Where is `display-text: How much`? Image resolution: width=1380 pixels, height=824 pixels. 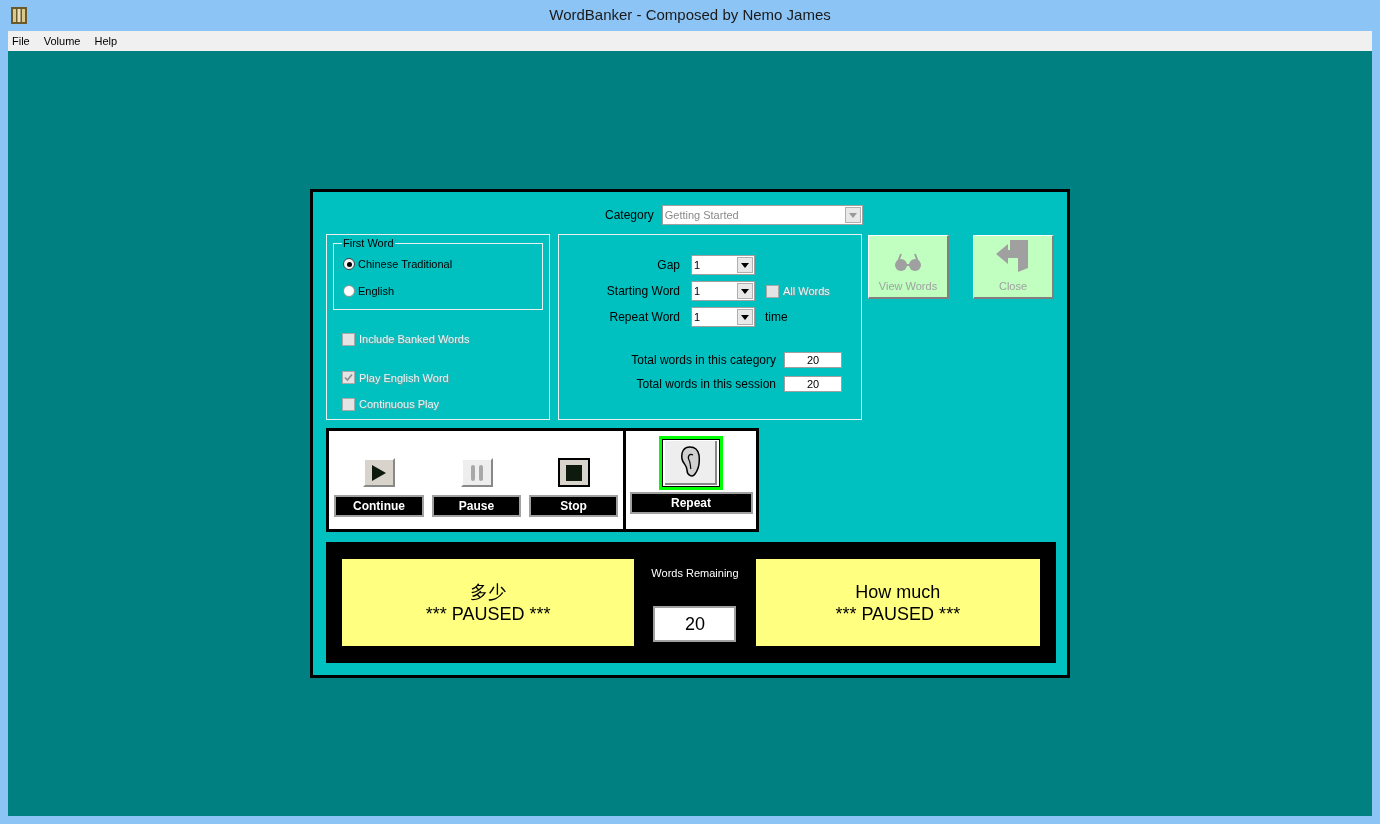 display-text: How much is located at coordinates (898, 591).